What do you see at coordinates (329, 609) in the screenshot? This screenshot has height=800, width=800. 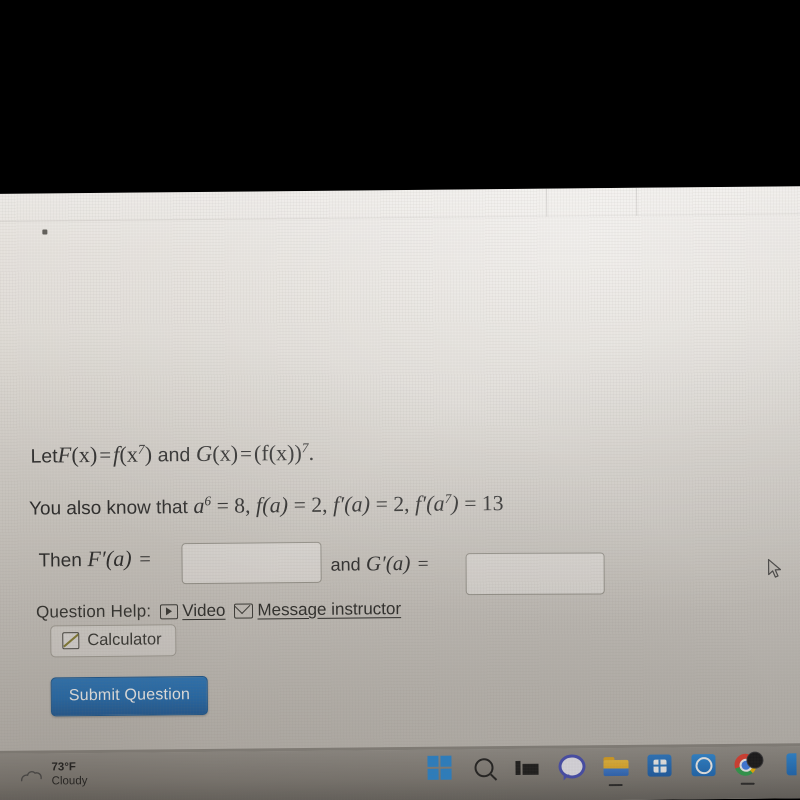 I see `message-instructor-label: Message instructor` at bounding box center [329, 609].